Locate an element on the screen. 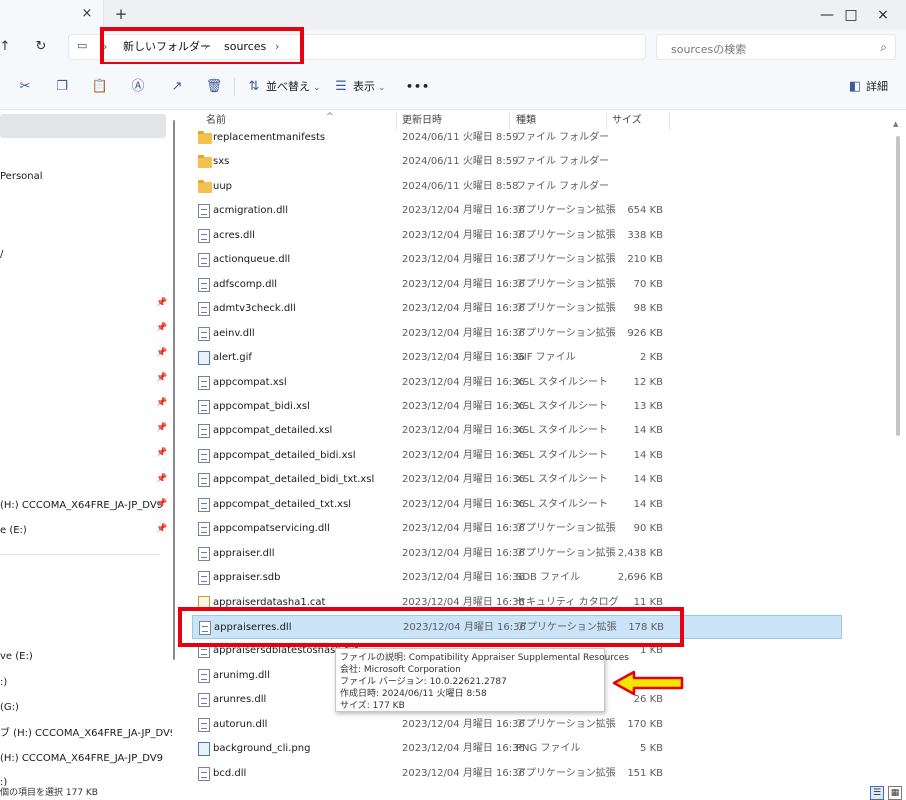 This screenshot has height=800, width=906. delete-icon: 🗑 is located at coordinates (214, 87).